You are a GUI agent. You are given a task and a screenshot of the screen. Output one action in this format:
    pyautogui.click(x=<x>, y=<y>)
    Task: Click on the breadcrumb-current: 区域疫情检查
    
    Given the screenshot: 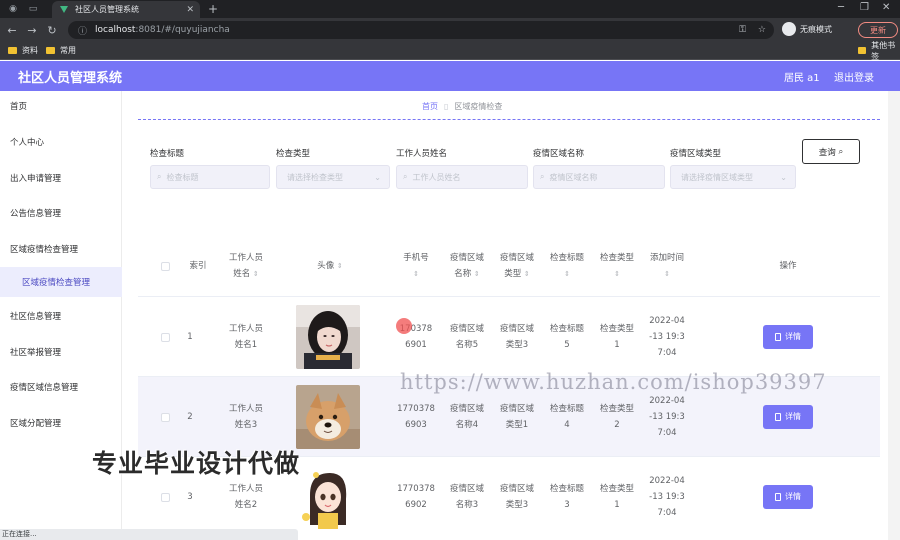 What is the action you would take?
    pyautogui.click(x=478, y=106)
    